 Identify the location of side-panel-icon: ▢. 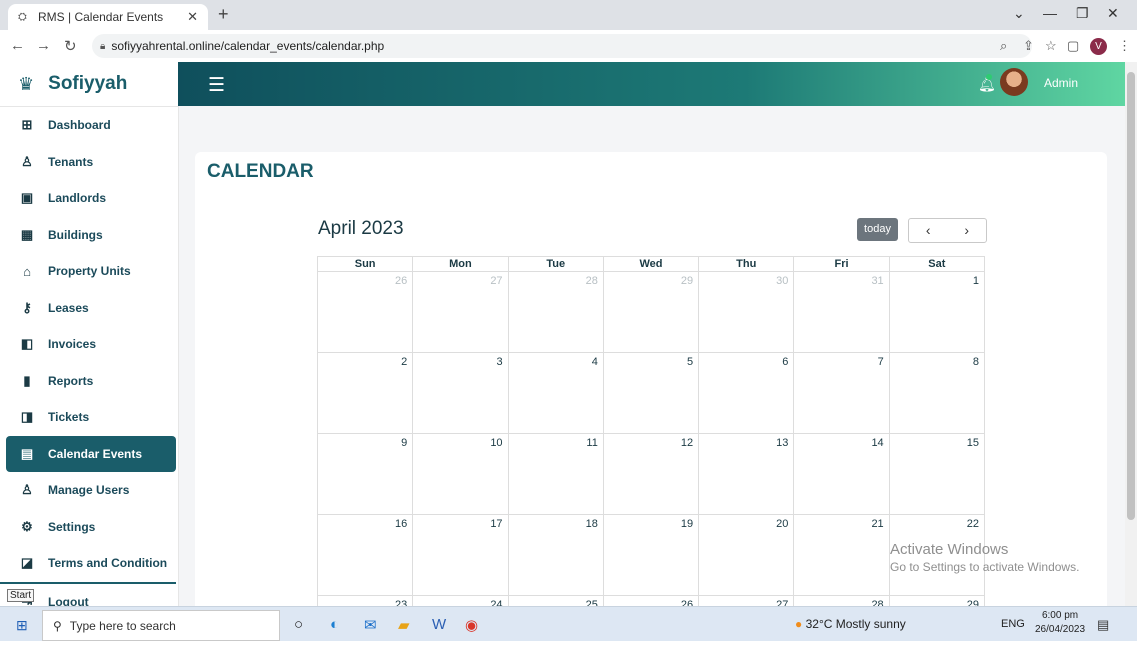
(1073, 46).